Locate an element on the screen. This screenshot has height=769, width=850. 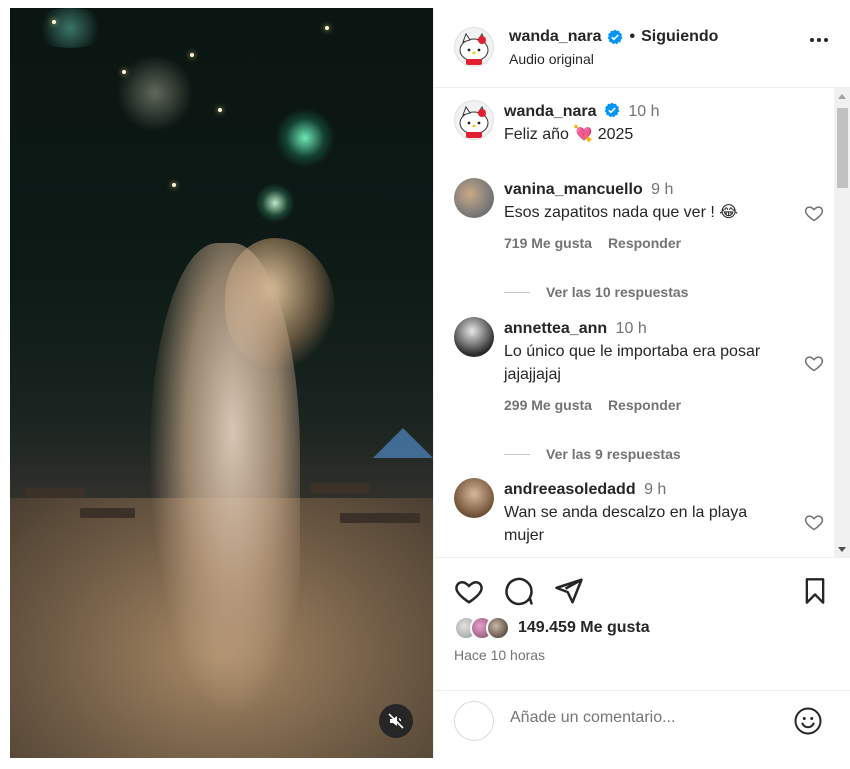
post-likes-count: 149.459 Me gusta is located at coordinates (584, 628).